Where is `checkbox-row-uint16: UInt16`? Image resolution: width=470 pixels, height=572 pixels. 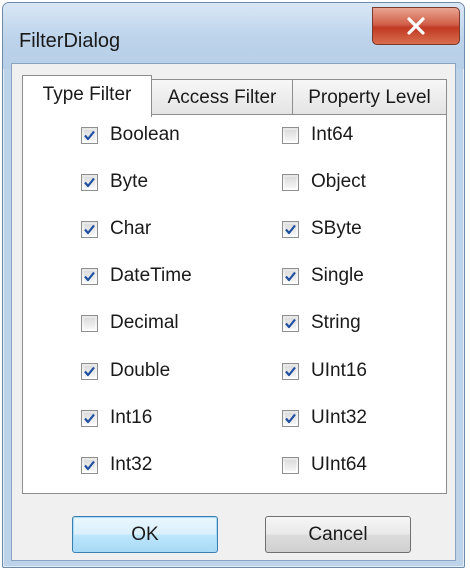
checkbox-row-uint16: UInt16 is located at coordinates (324, 371).